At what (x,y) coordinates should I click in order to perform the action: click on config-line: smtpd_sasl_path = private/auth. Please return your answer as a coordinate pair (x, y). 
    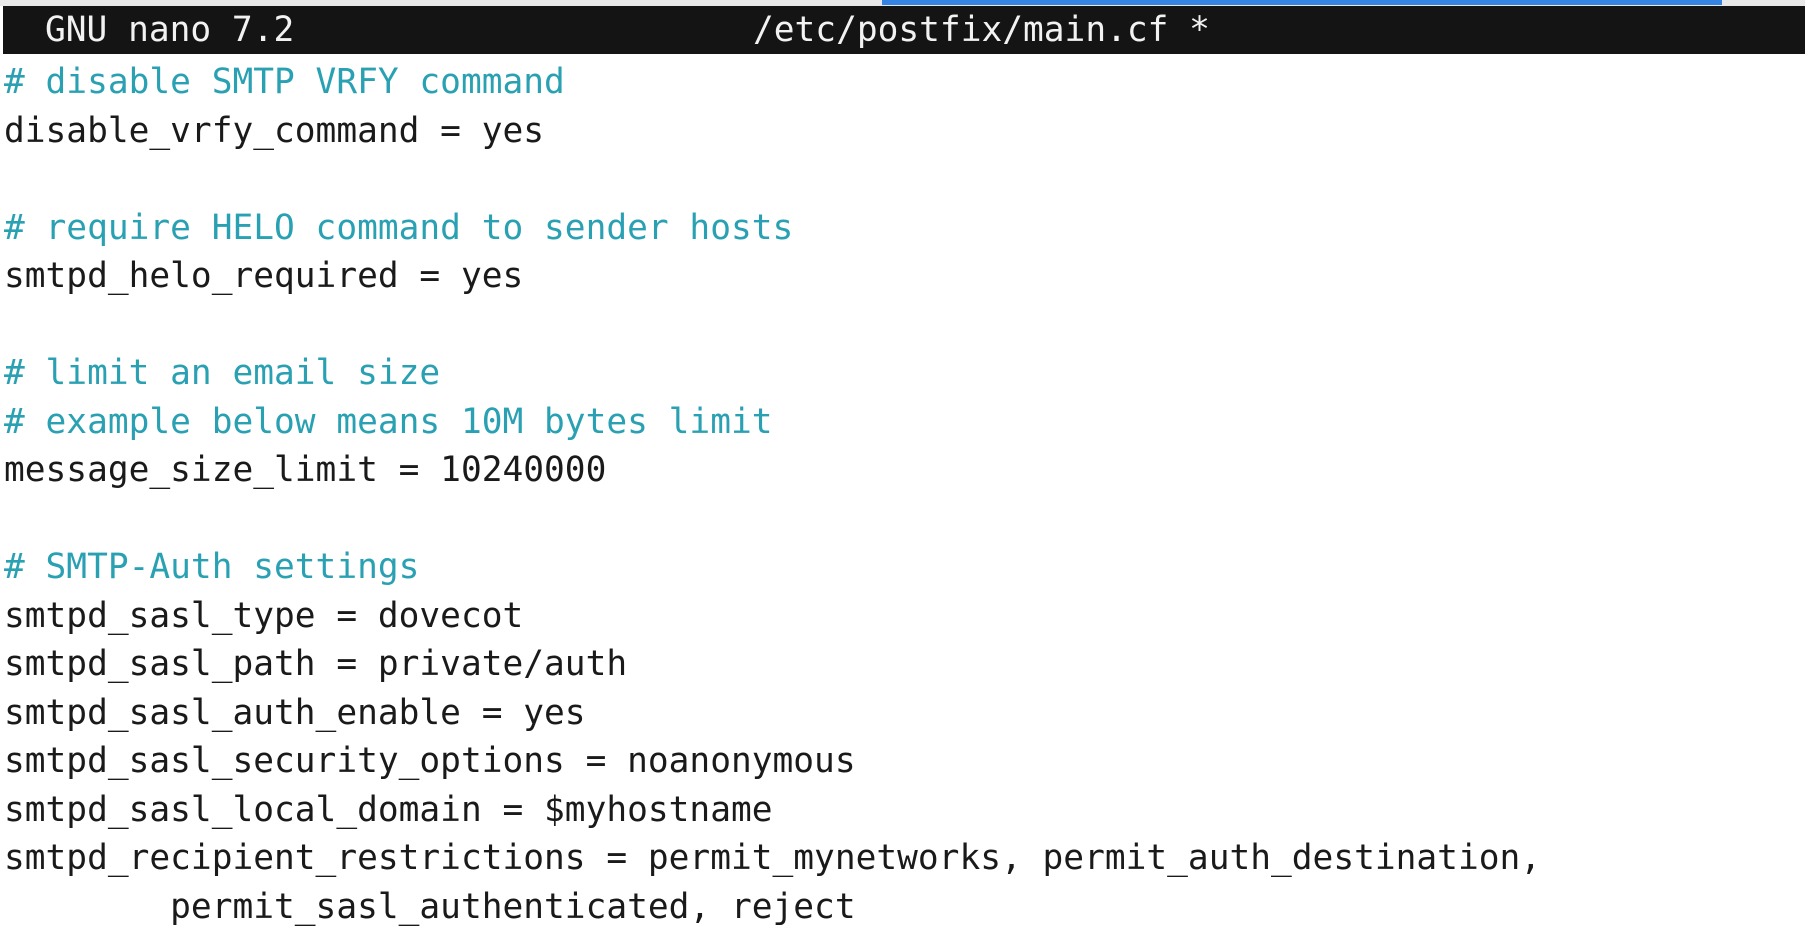
    Looking at the image, I should click on (904, 664).